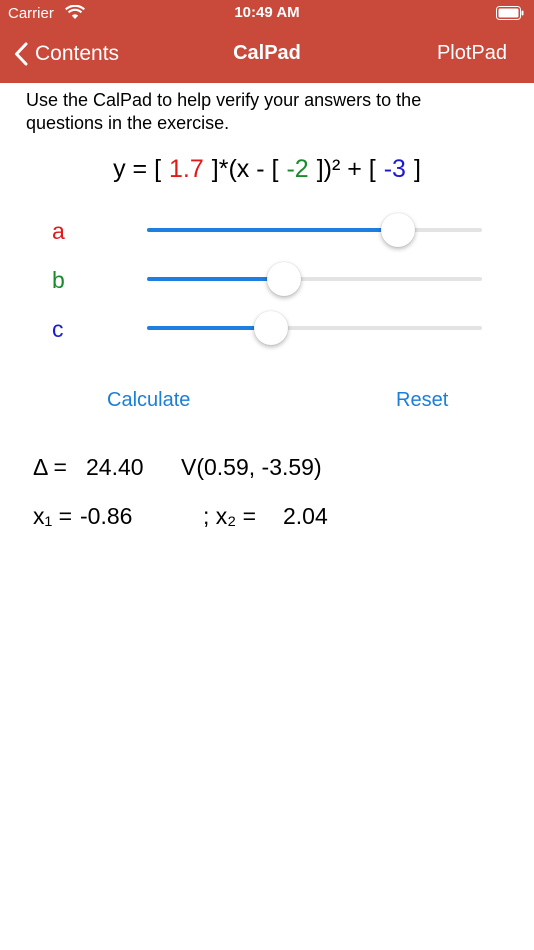 Image resolution: width=534 pixels, height=950 pixels. I want to click on x1-label: x₁ =, so click(53, 516).